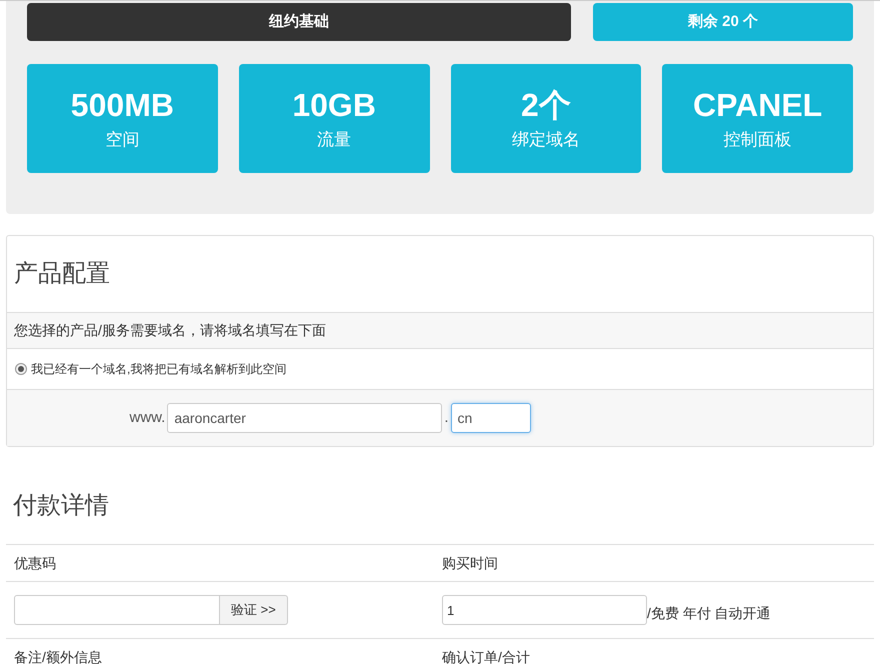 The width and height of the screenshot is (880, 664). I want to click on period-suffix: /免费 年付 自动开通, so click(709, 613).